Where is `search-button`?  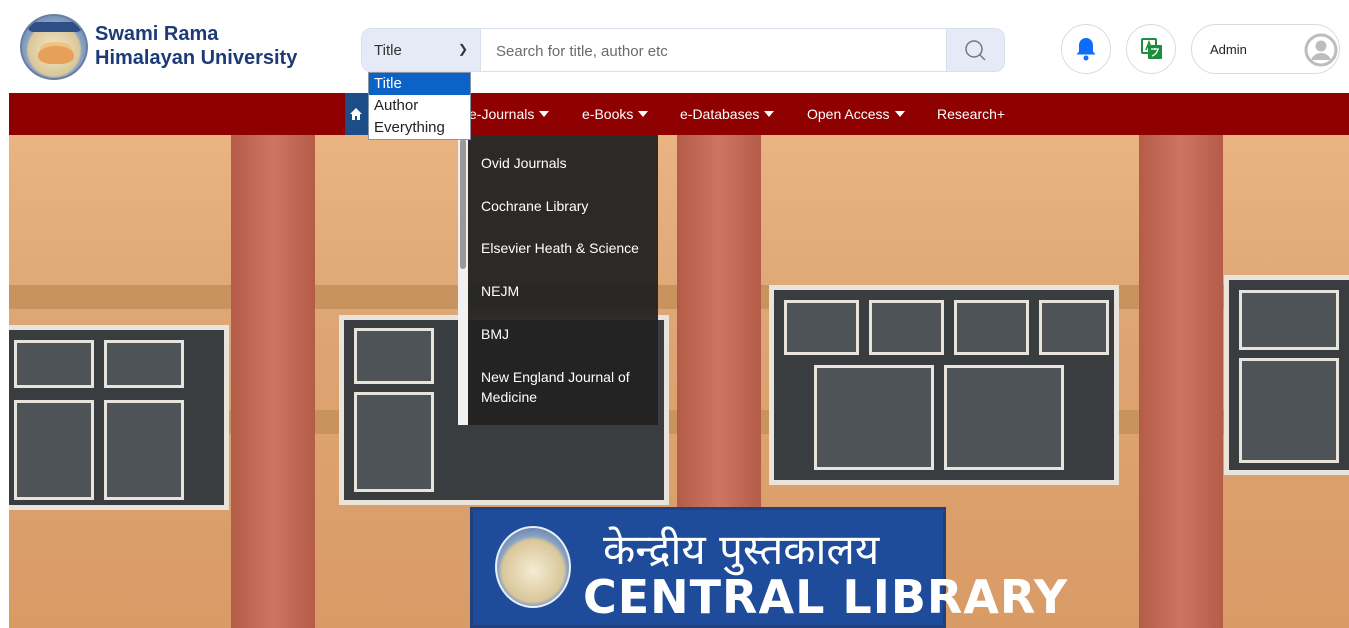 search-button is located at coordinates (975, 50).